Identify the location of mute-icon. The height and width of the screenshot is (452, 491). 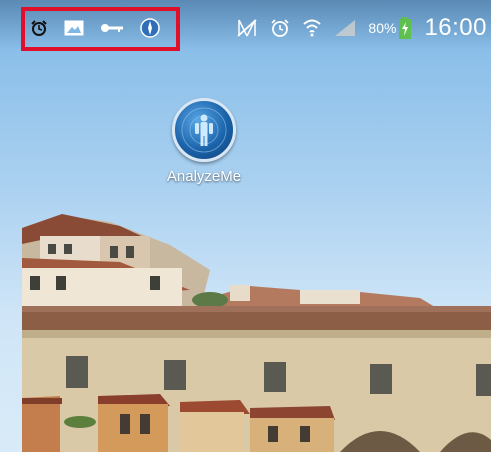
(247, 28).